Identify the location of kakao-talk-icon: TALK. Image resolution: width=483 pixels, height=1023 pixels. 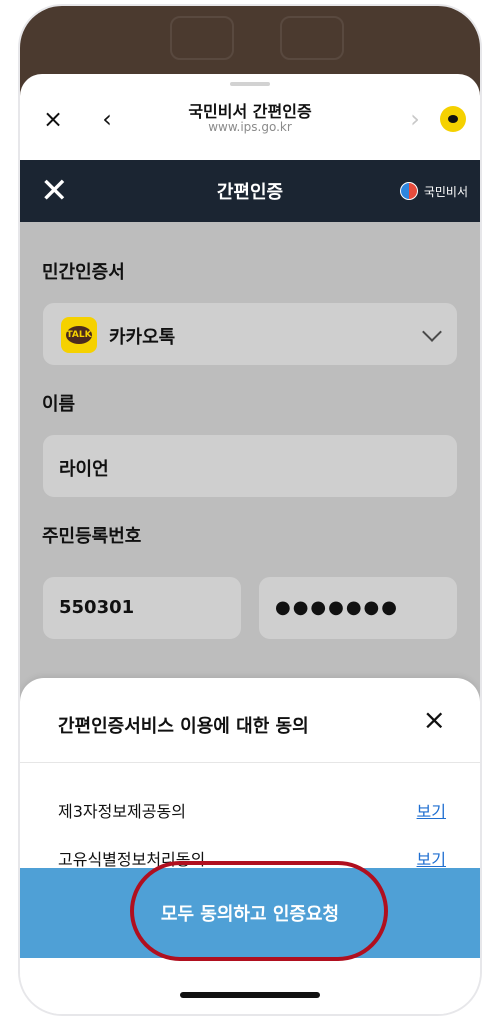
(79, 335).